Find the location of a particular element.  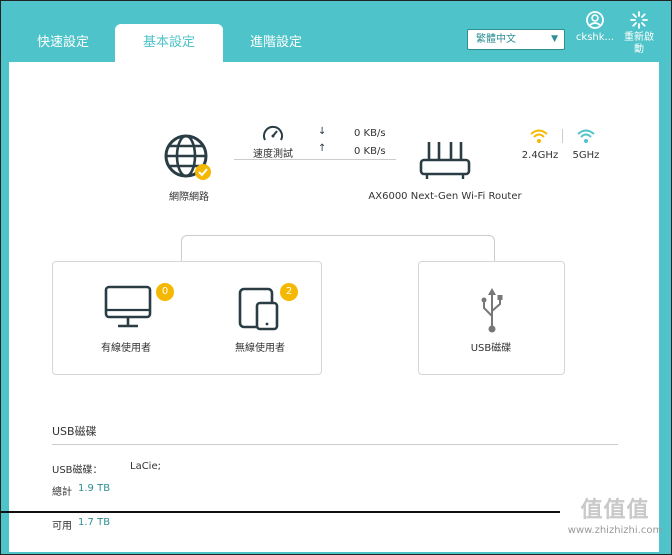

speed-divider is located at coordinates (315, 159).